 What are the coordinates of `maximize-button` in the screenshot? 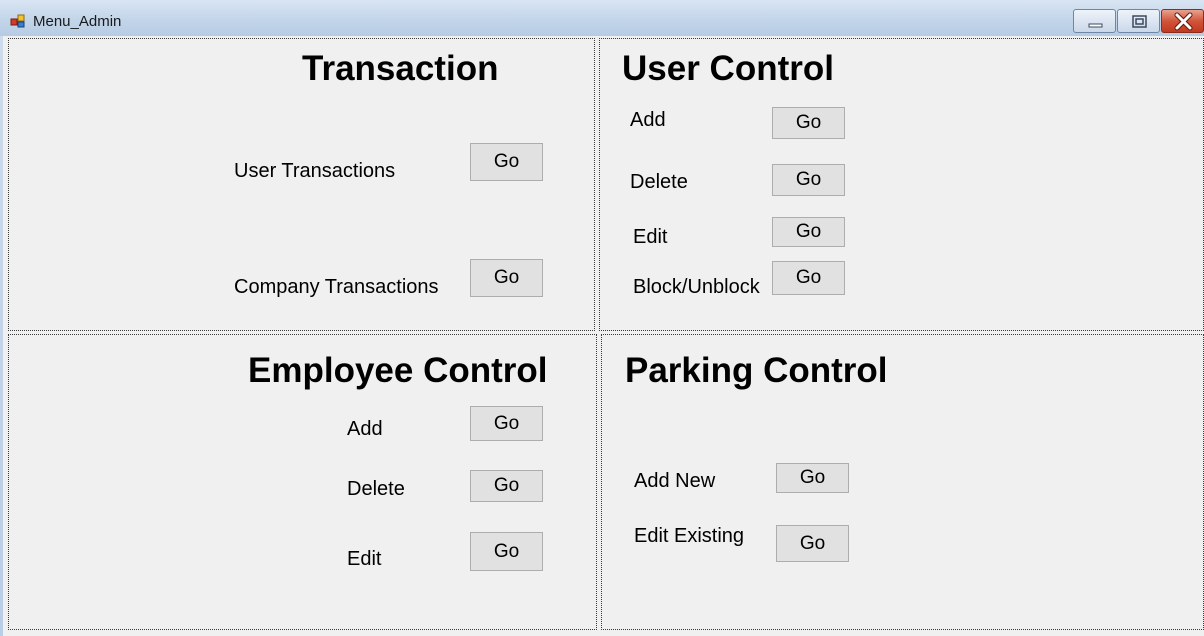 It's located at (1138, 21).